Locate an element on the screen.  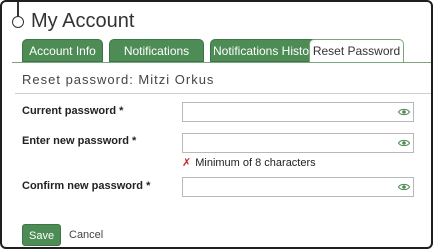
heading-divider is located at coordinates (223, 93).